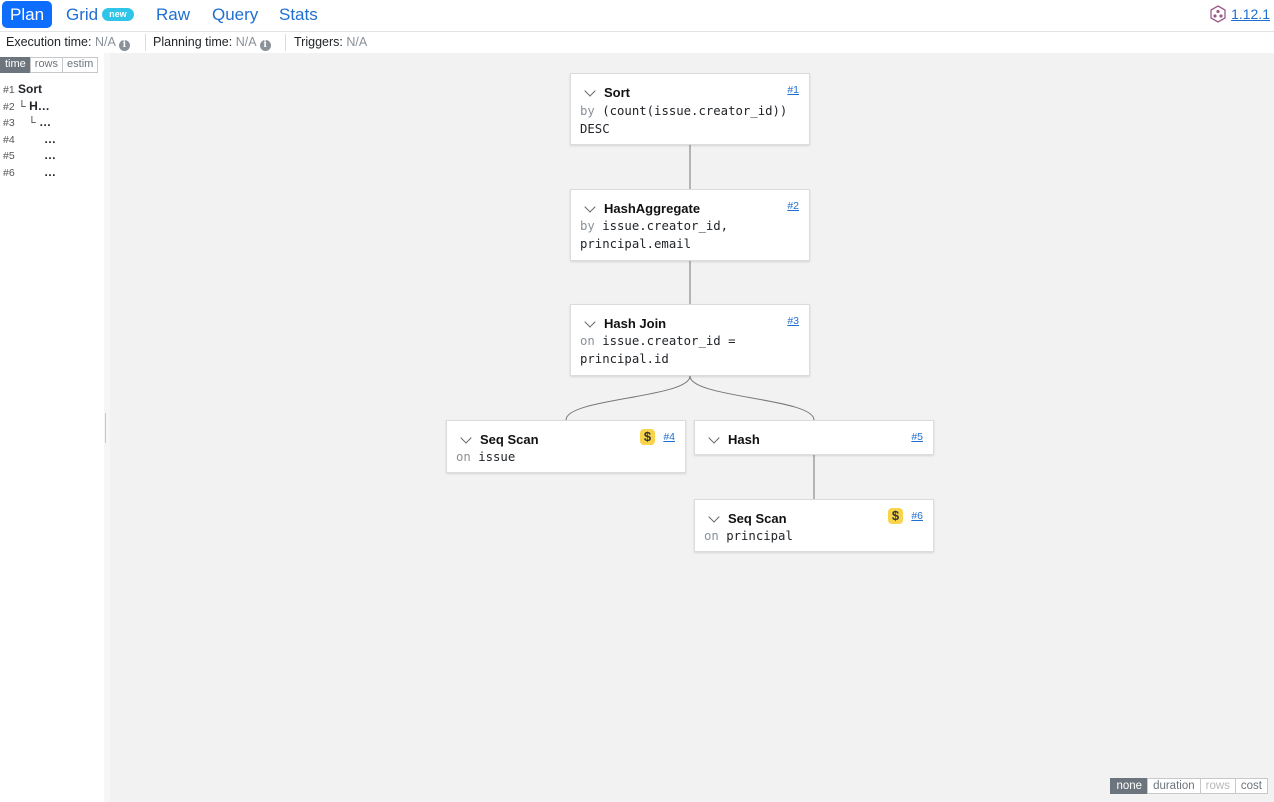 This screenshot has height=802, width=1274. I want to click on tab-query: Query, so click(235, 14).